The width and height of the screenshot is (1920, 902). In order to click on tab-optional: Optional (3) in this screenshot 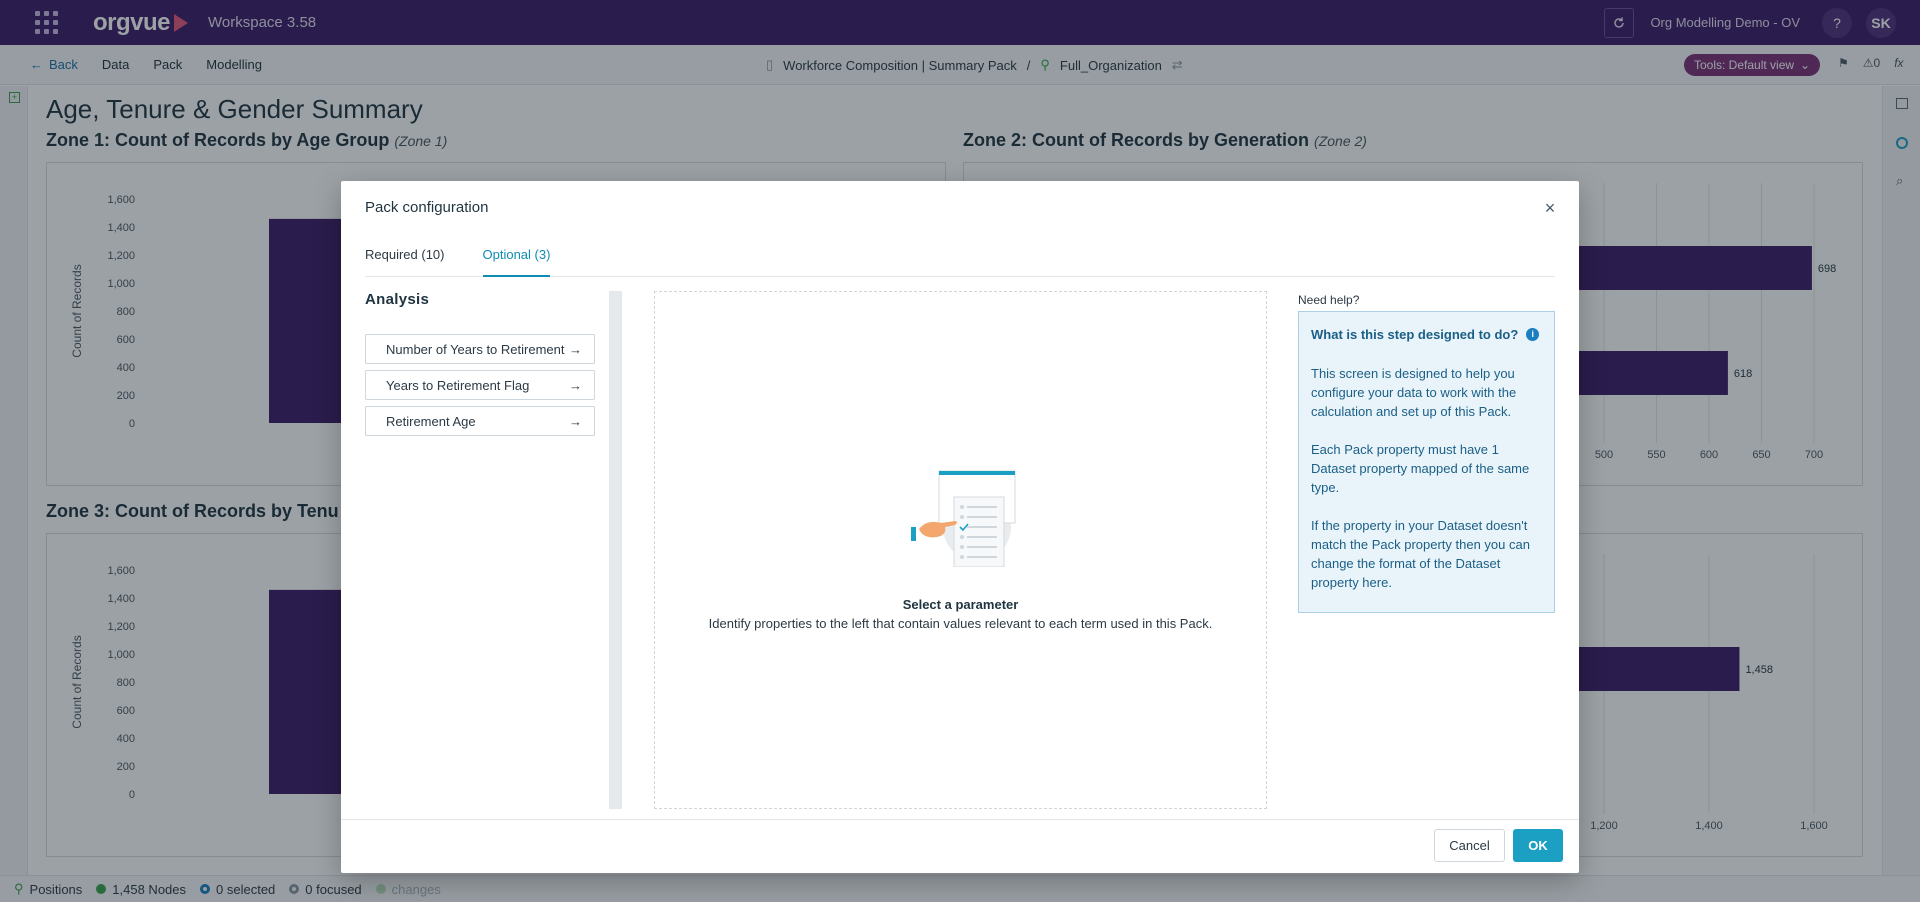, I will do `click(516, 262)`.